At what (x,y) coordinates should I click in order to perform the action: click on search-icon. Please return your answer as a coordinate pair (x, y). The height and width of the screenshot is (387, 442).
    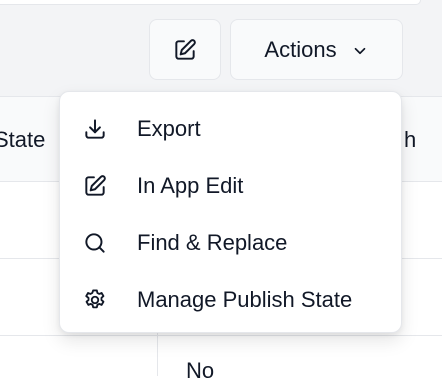
    Looking at the image, I should click on (95, 243).